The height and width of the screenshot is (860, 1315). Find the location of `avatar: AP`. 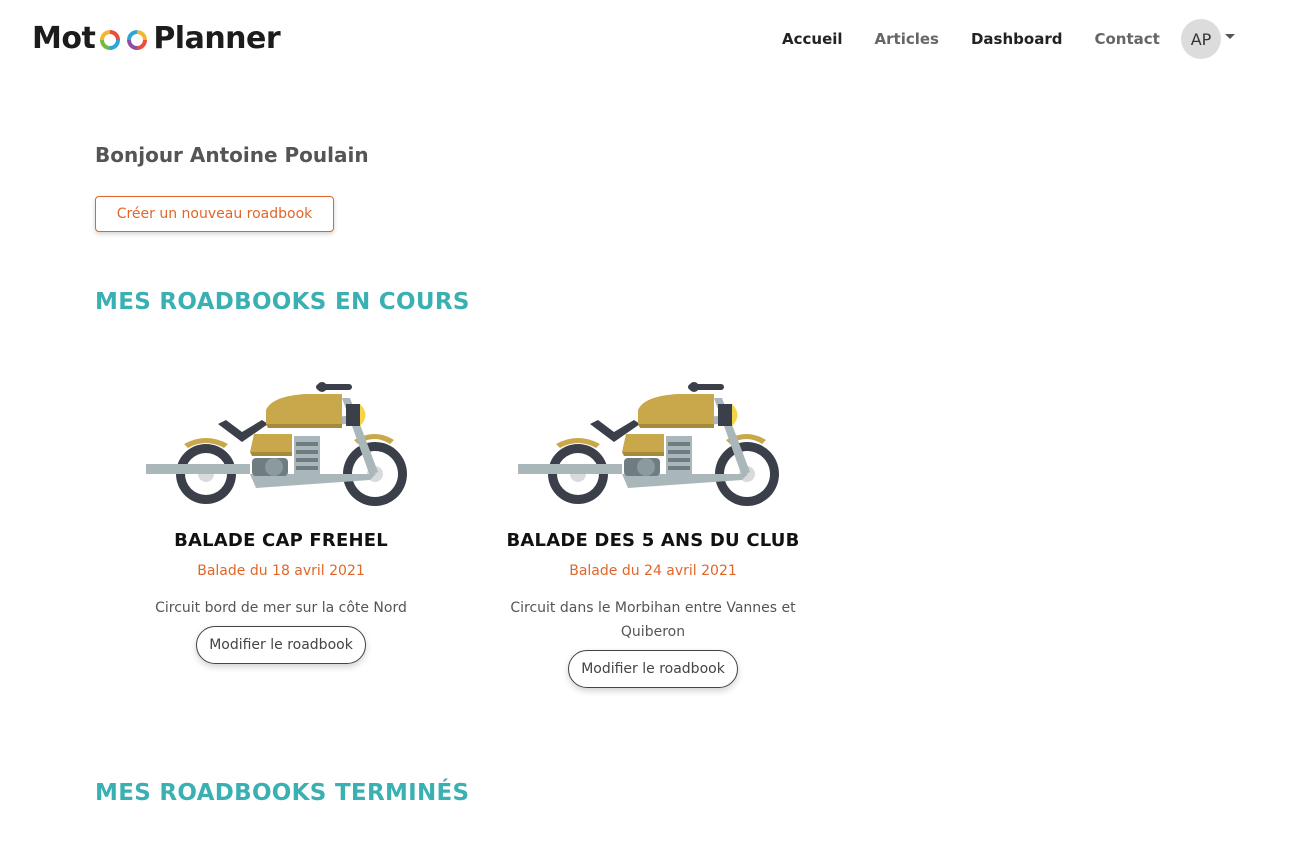

avatar: AP is located at coordinates (1201, 39).